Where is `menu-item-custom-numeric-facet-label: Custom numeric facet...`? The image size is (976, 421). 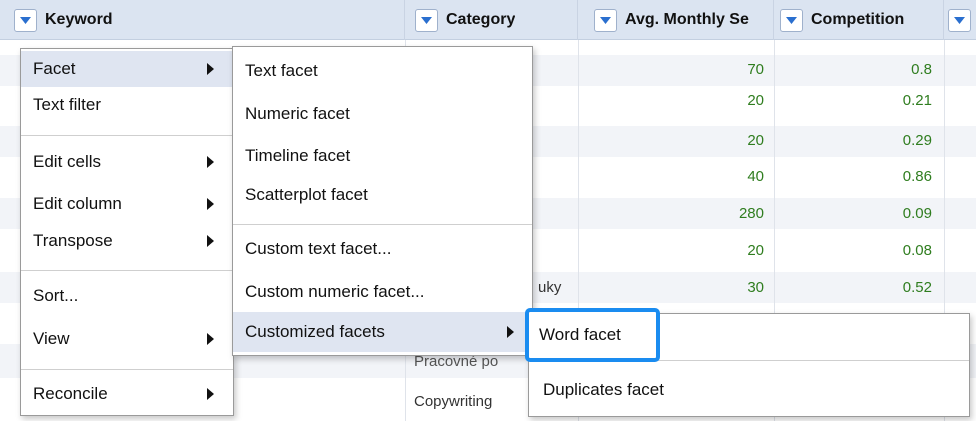 menu-item-custom-numeric-facet-label: Custom numeric facet... is located at coordinates (335, 291).